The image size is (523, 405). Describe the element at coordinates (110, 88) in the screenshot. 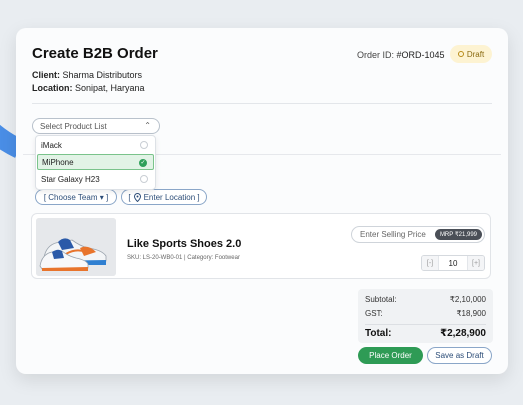

I see `location-value: Sonipat, Haryana` at that location.